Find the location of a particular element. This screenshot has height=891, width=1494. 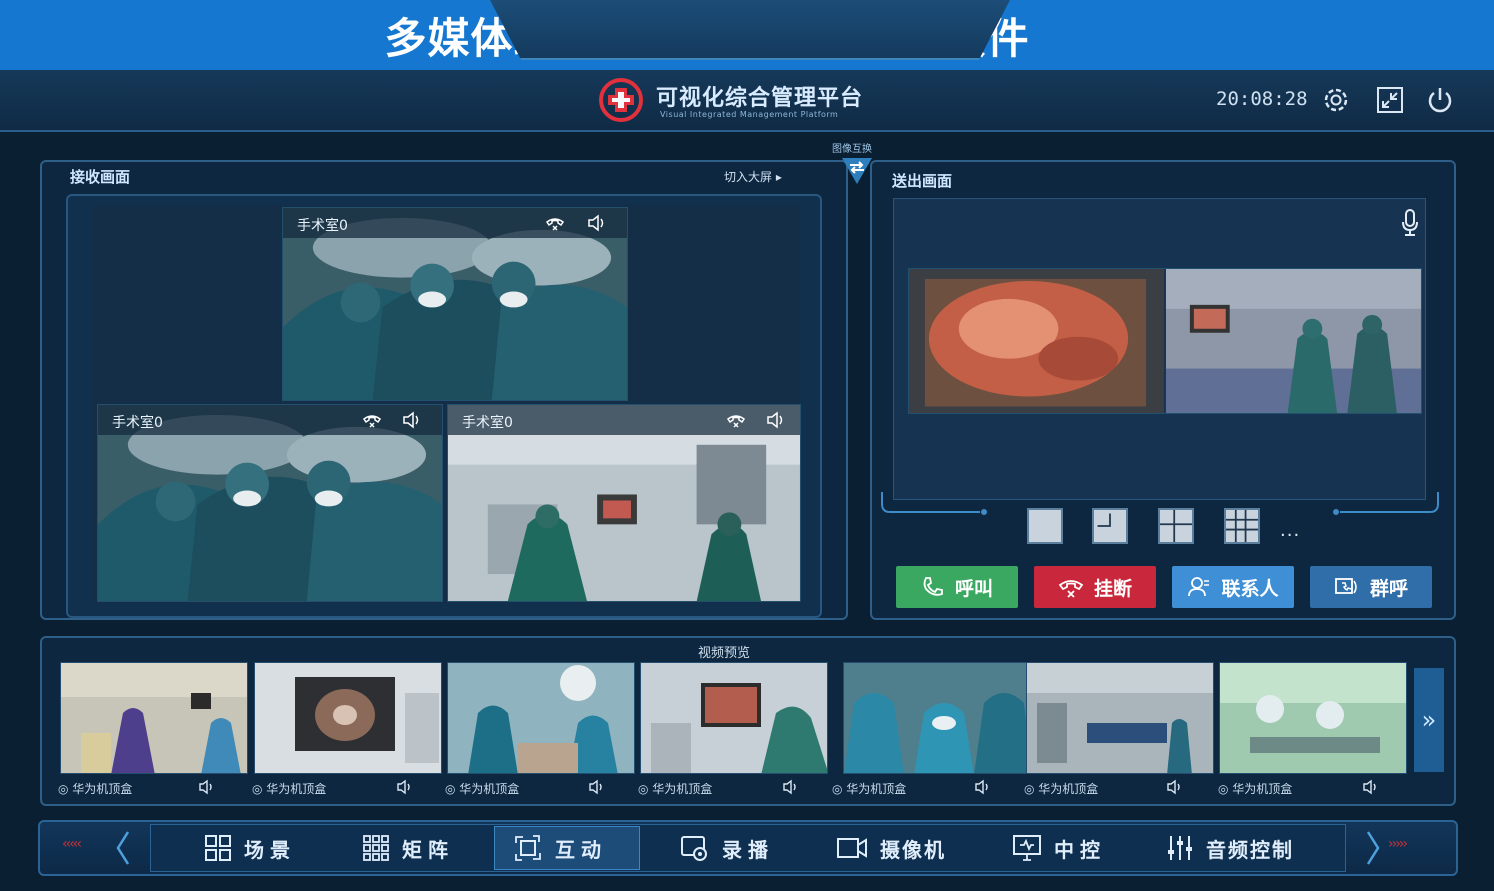

nav-record: 录播 is located at coordinates (727, 848).